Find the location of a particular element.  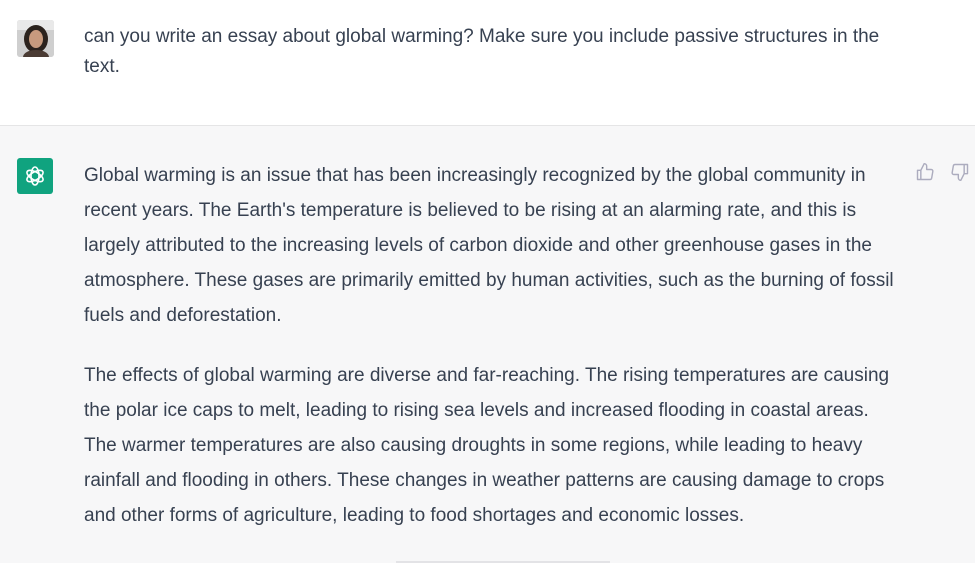

openai-logo-icon is located at coordinates (35, 176).